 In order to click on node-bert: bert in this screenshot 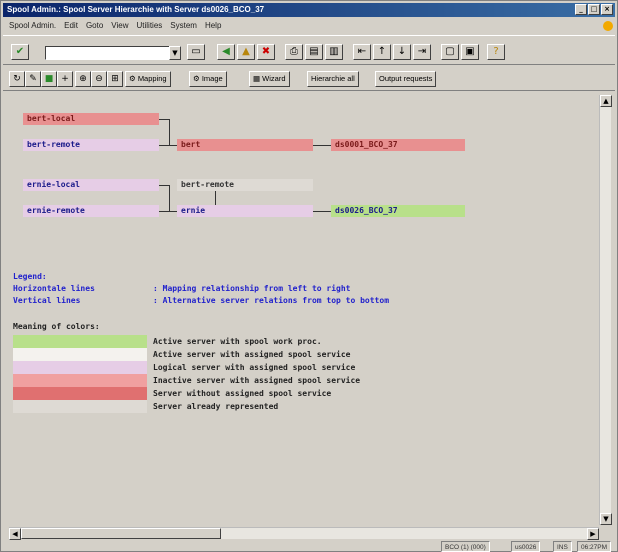, I will do `click(245, 145)`.